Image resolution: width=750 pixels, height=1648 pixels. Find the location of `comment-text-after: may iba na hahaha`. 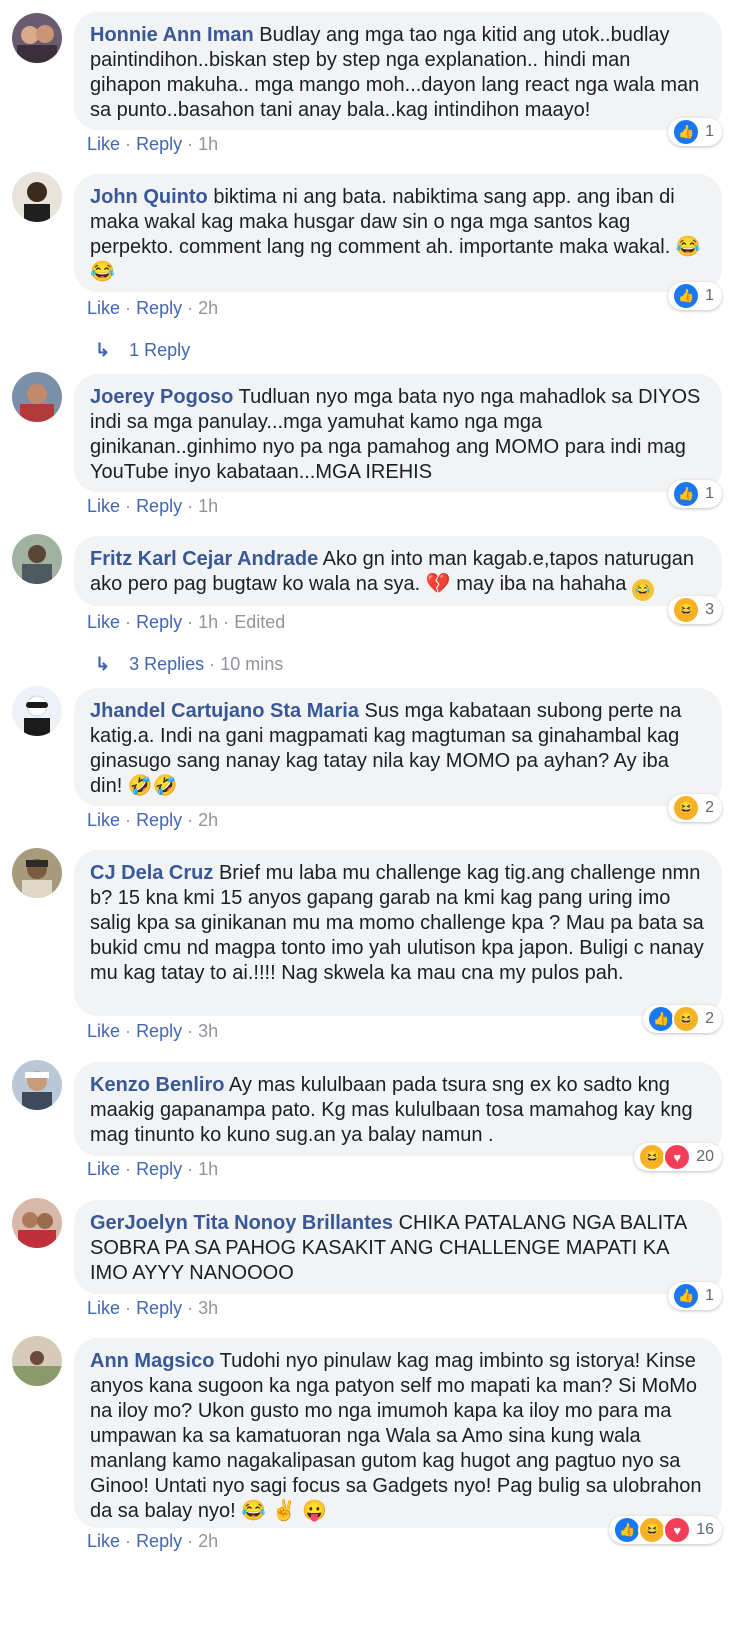

comment-text-after: may iba na hahaha is located at coordinates (541, 584).